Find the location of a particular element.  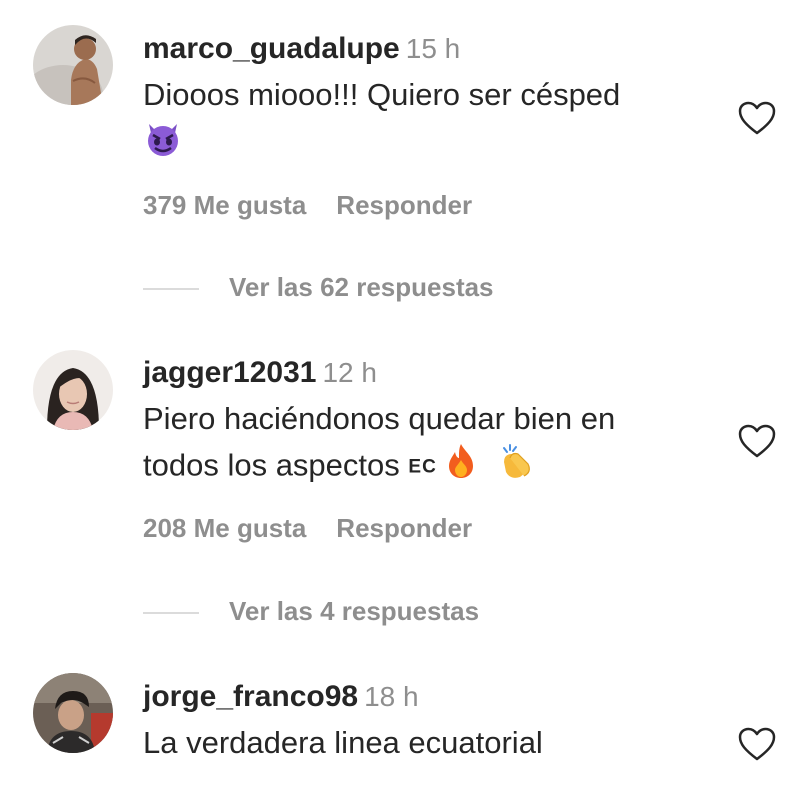

username: marco_guadalupe is located at coordinates (271, 48).